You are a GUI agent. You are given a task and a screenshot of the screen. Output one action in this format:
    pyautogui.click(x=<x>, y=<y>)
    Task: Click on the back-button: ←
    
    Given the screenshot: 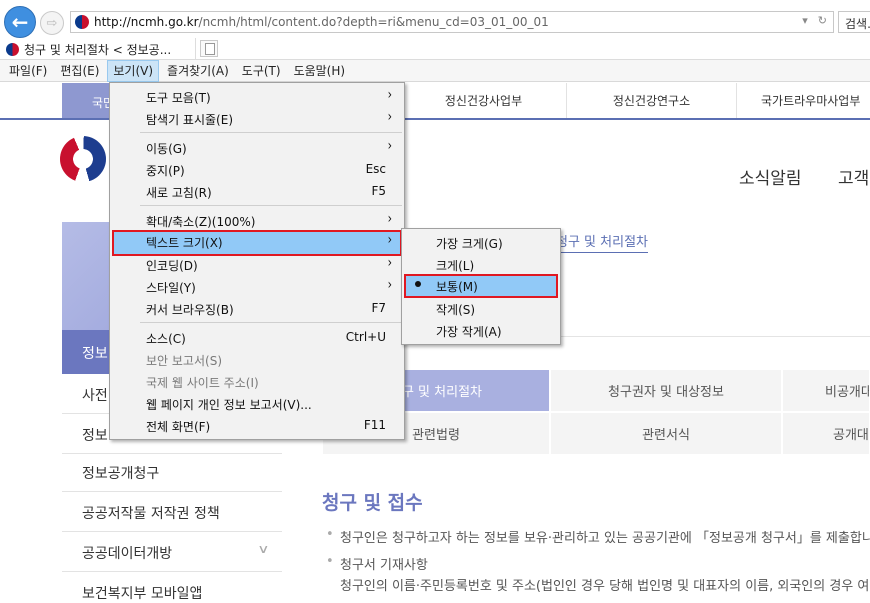 What is the action you would take?
    pyautogui.click(x=20, y=22)
    